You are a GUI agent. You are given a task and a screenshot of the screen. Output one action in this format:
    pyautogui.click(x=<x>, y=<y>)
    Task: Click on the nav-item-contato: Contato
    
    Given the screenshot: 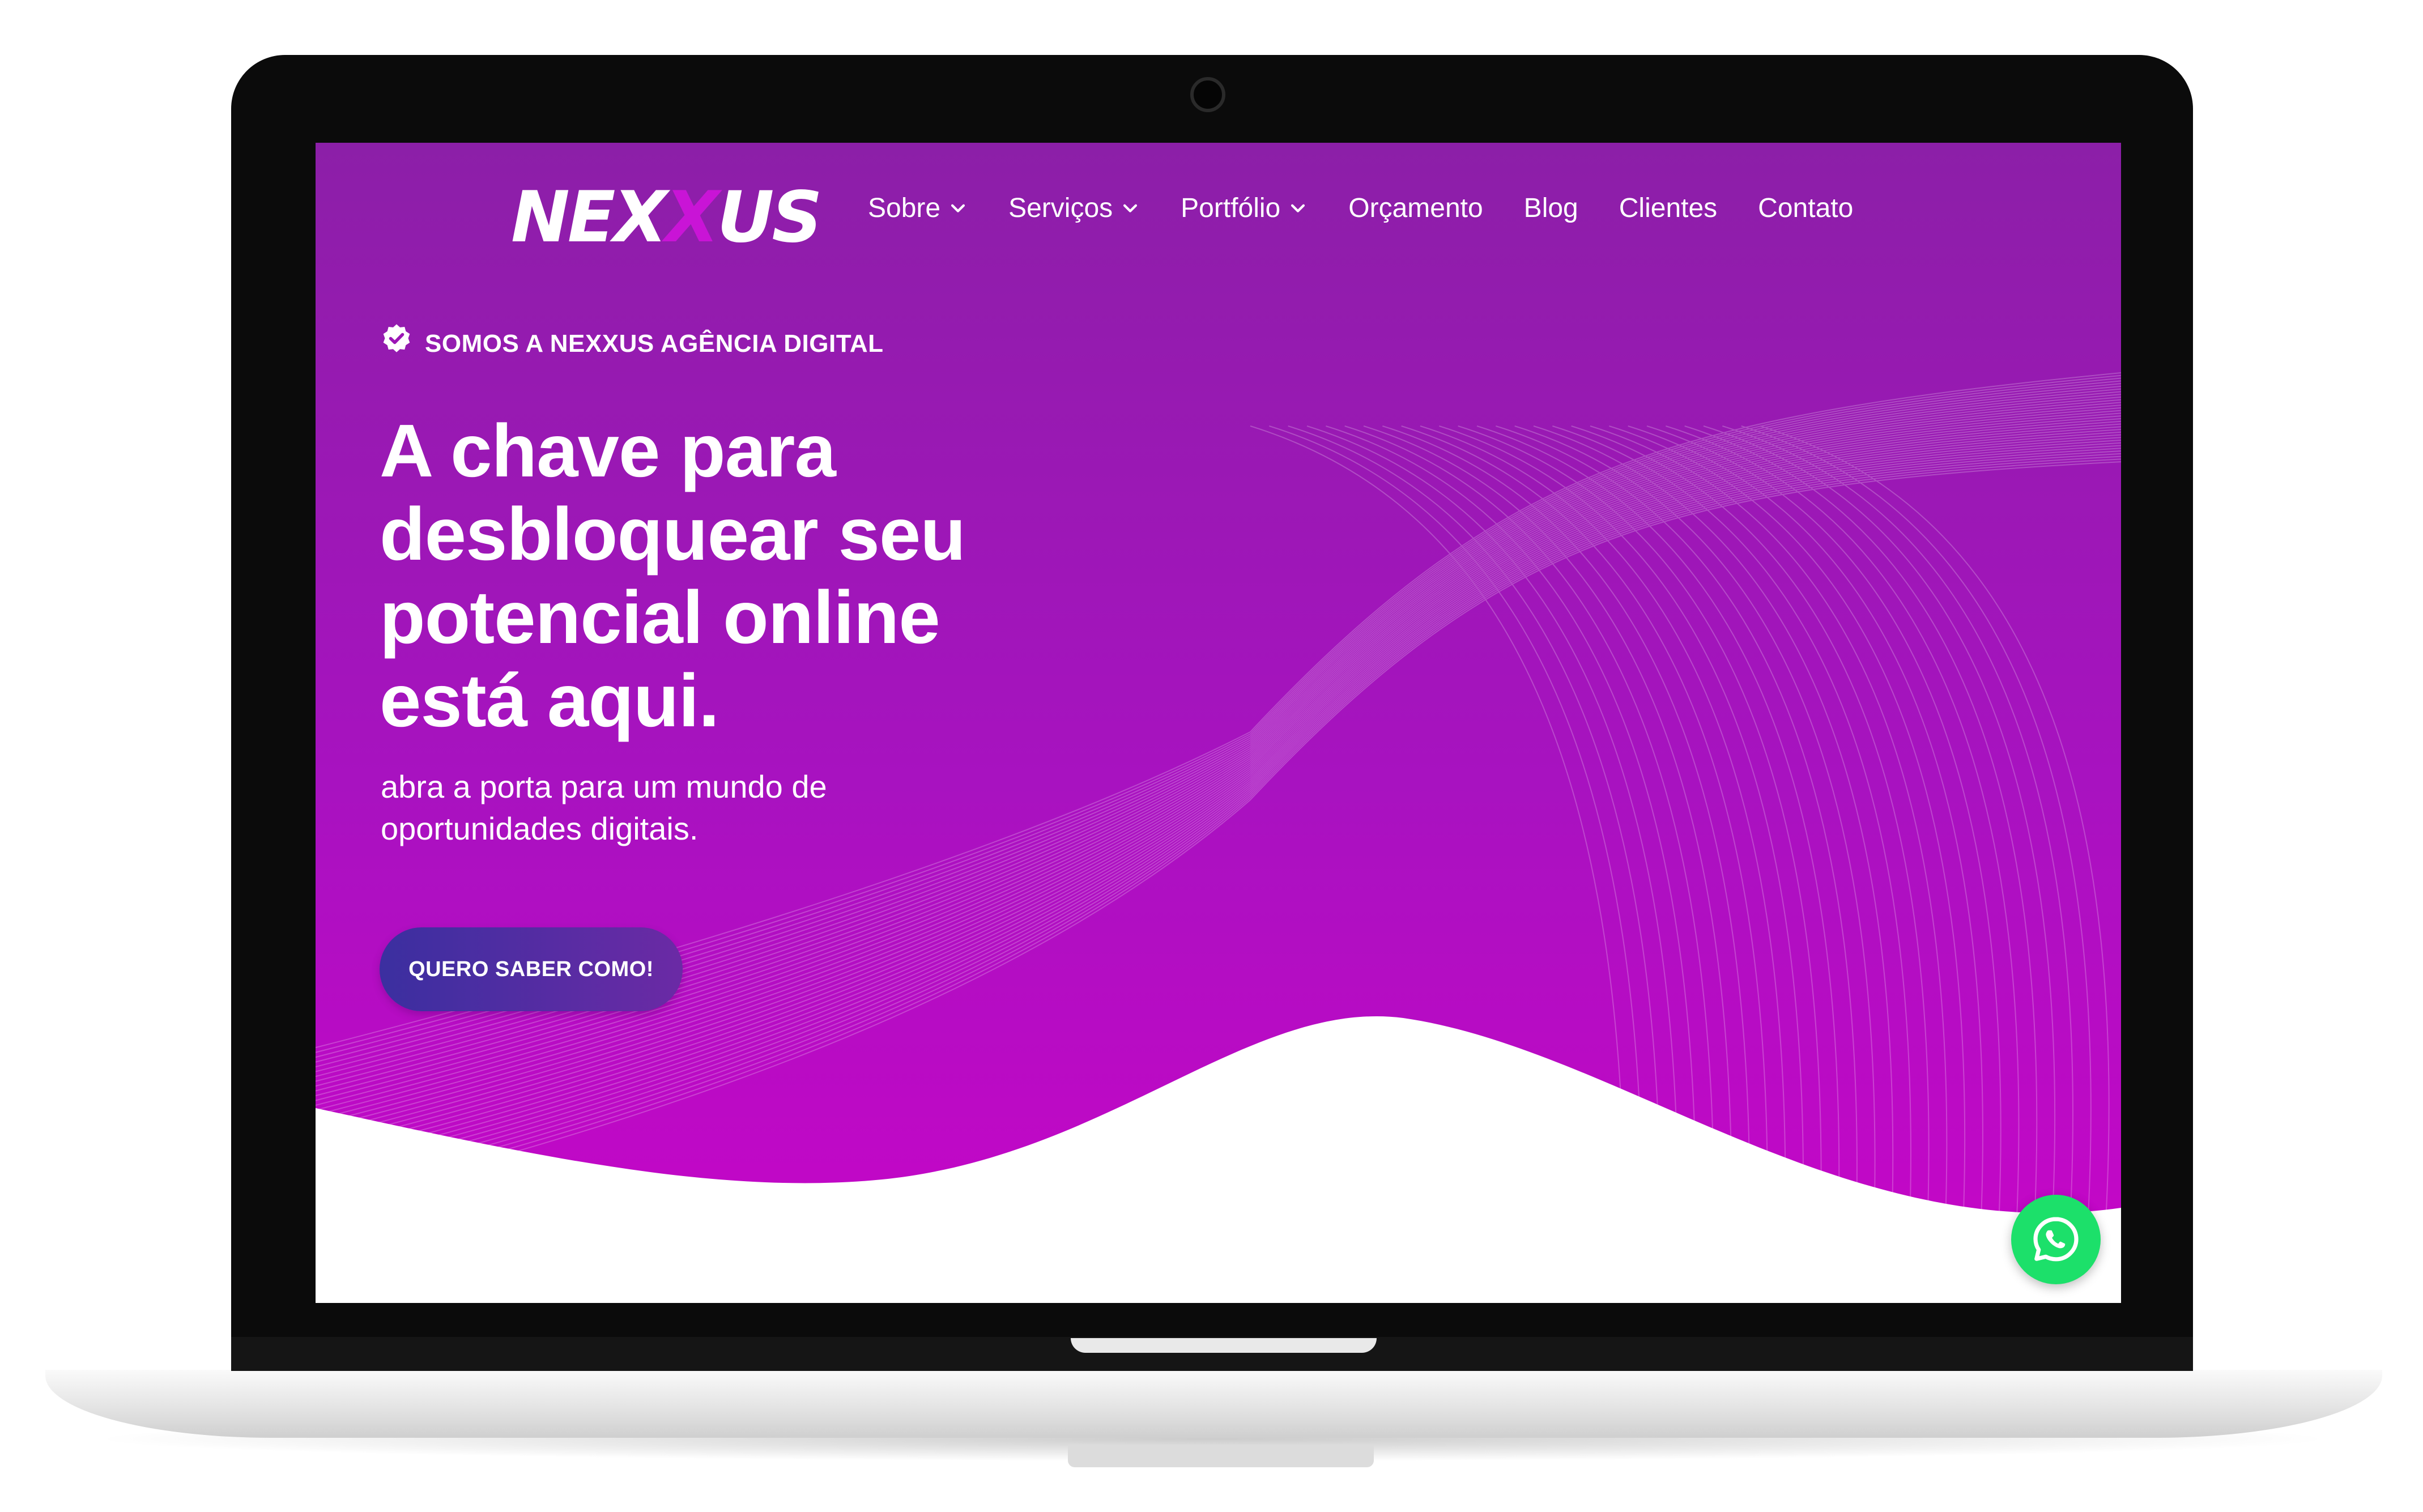 What is the action you would take?
    pyautogui.click(x=1805, y=208)
    